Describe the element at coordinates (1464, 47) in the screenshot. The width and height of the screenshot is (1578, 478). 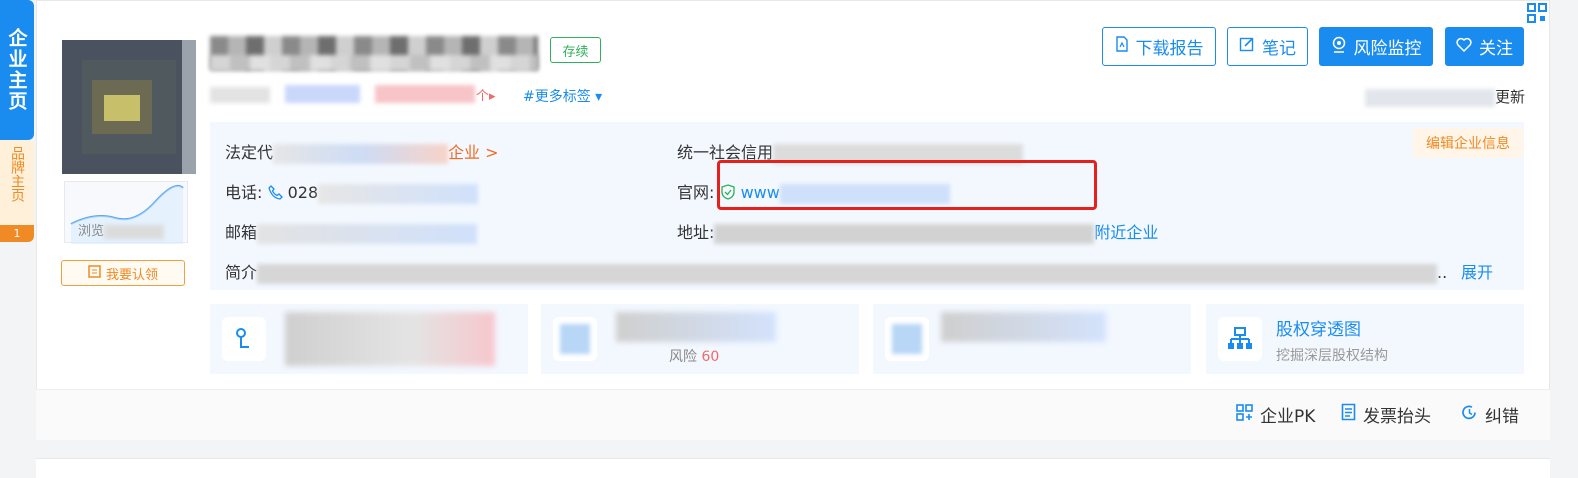
I see `heart-icon` at that location.